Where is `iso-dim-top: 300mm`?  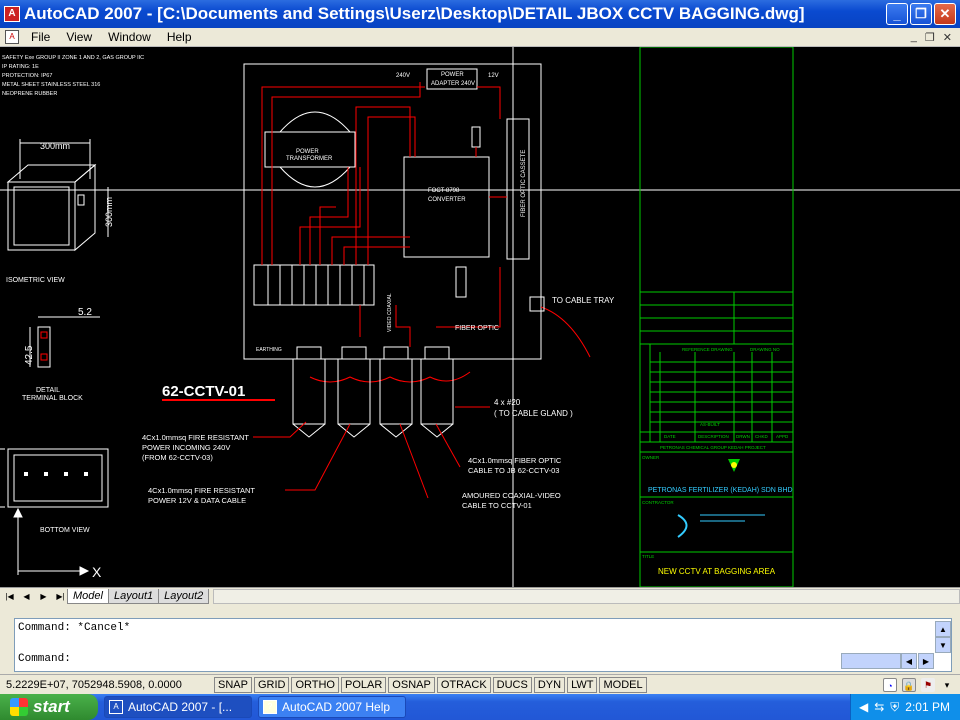
iso-dim-top: 300mm is located at coordinates (55, 146).